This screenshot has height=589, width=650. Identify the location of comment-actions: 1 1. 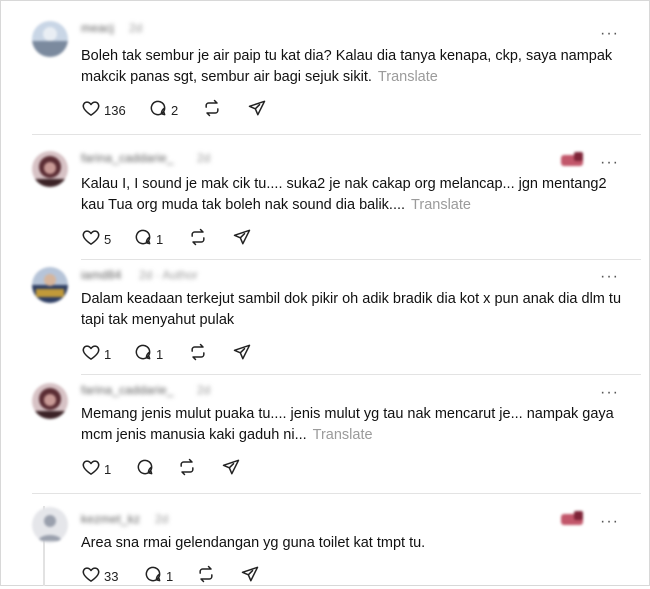
(231, 354).